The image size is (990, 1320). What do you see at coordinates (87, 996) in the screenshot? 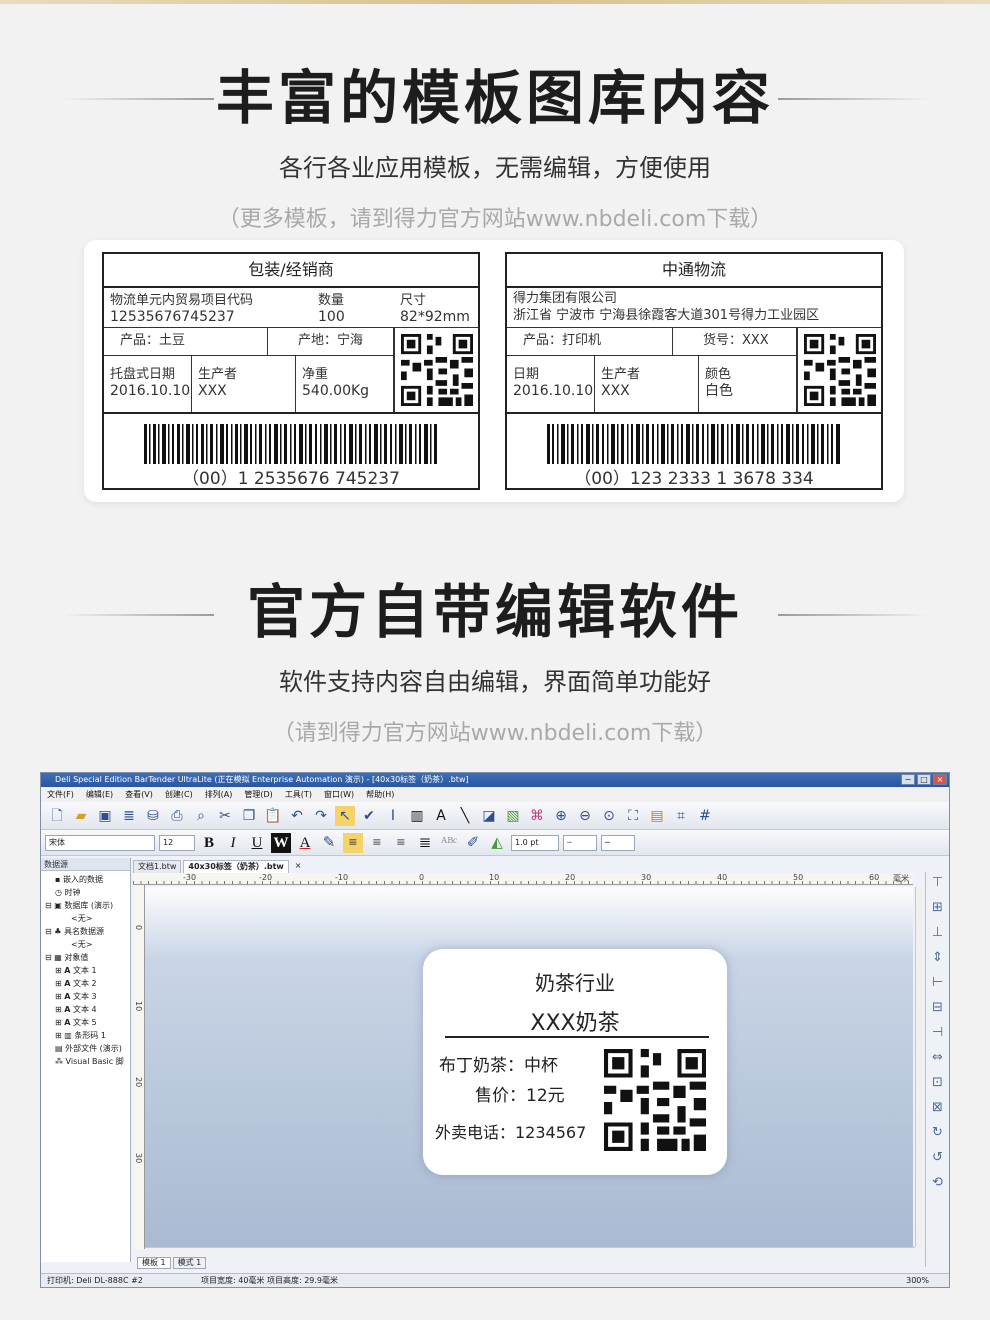
I see `tree-item-text-3: ⊞ A 文本 3` at bounding box center [87, 996].